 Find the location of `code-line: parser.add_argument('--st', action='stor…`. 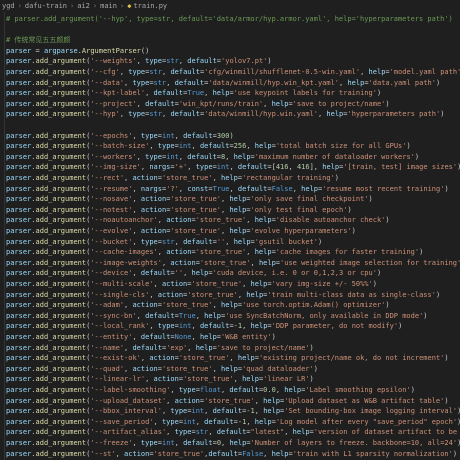

code-line: parser.add_argument('--st', action='stor… is located at coordinates (231, 454).